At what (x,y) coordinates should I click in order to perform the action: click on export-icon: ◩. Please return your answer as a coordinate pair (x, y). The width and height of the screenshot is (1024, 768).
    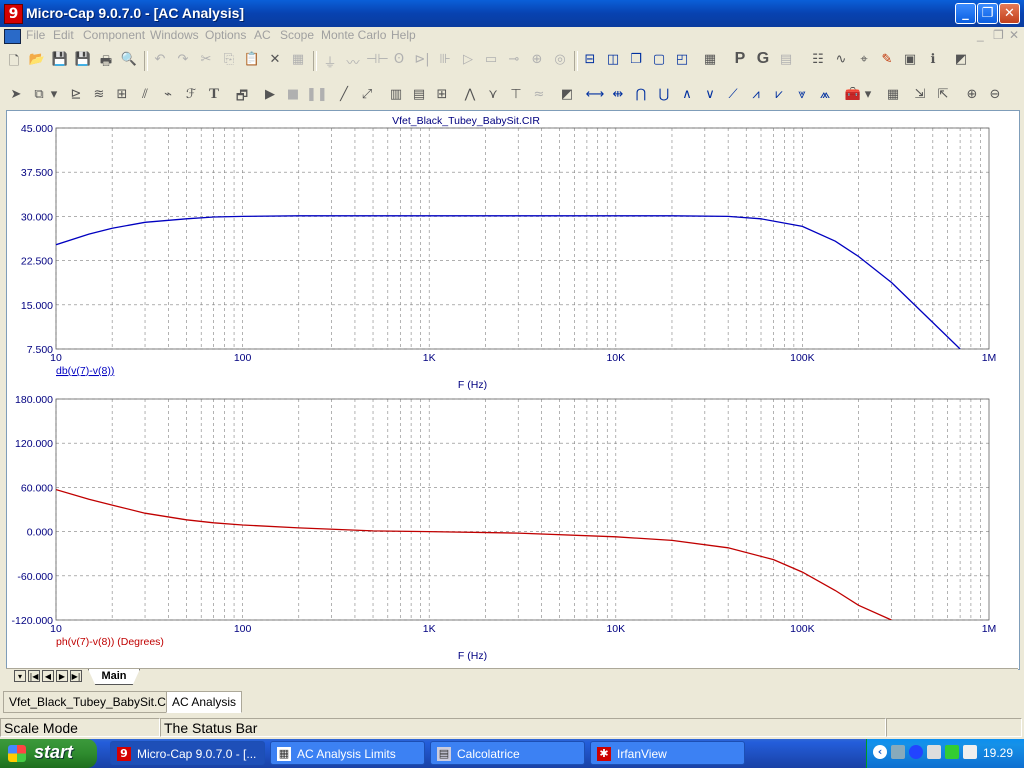
    Looking at the image, I should click on (961, 59).